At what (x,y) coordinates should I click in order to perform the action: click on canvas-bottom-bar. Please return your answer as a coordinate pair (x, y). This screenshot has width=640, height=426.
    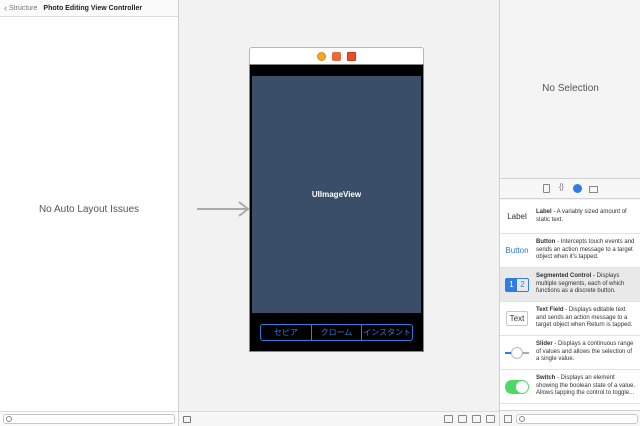
    Looking at the image, I should click on (339, 418).